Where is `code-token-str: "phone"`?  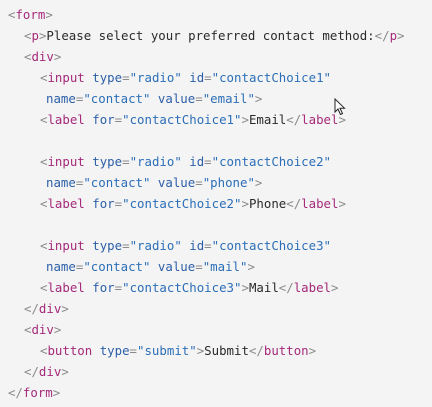 code-token-str: "phone" is located at coordinates (228, 182).